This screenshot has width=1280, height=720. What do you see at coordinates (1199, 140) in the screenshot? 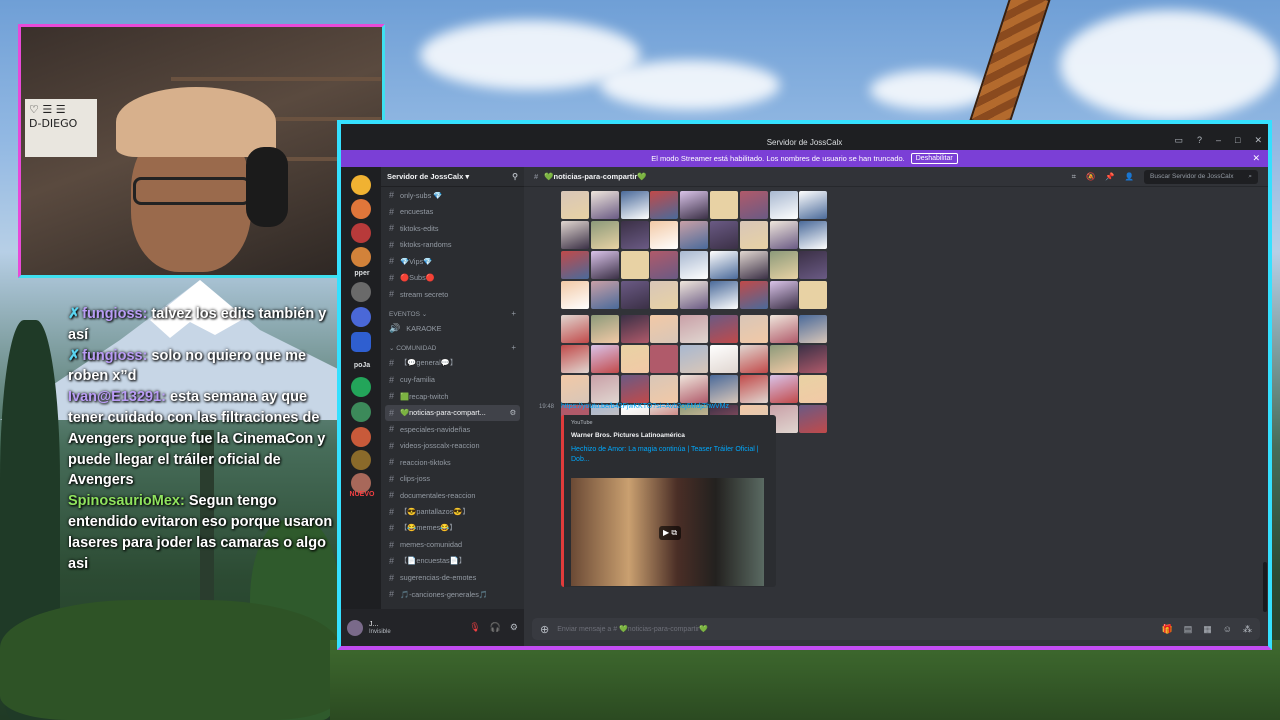
I see `help-icon: ?` at bounding box center [1199, 140].